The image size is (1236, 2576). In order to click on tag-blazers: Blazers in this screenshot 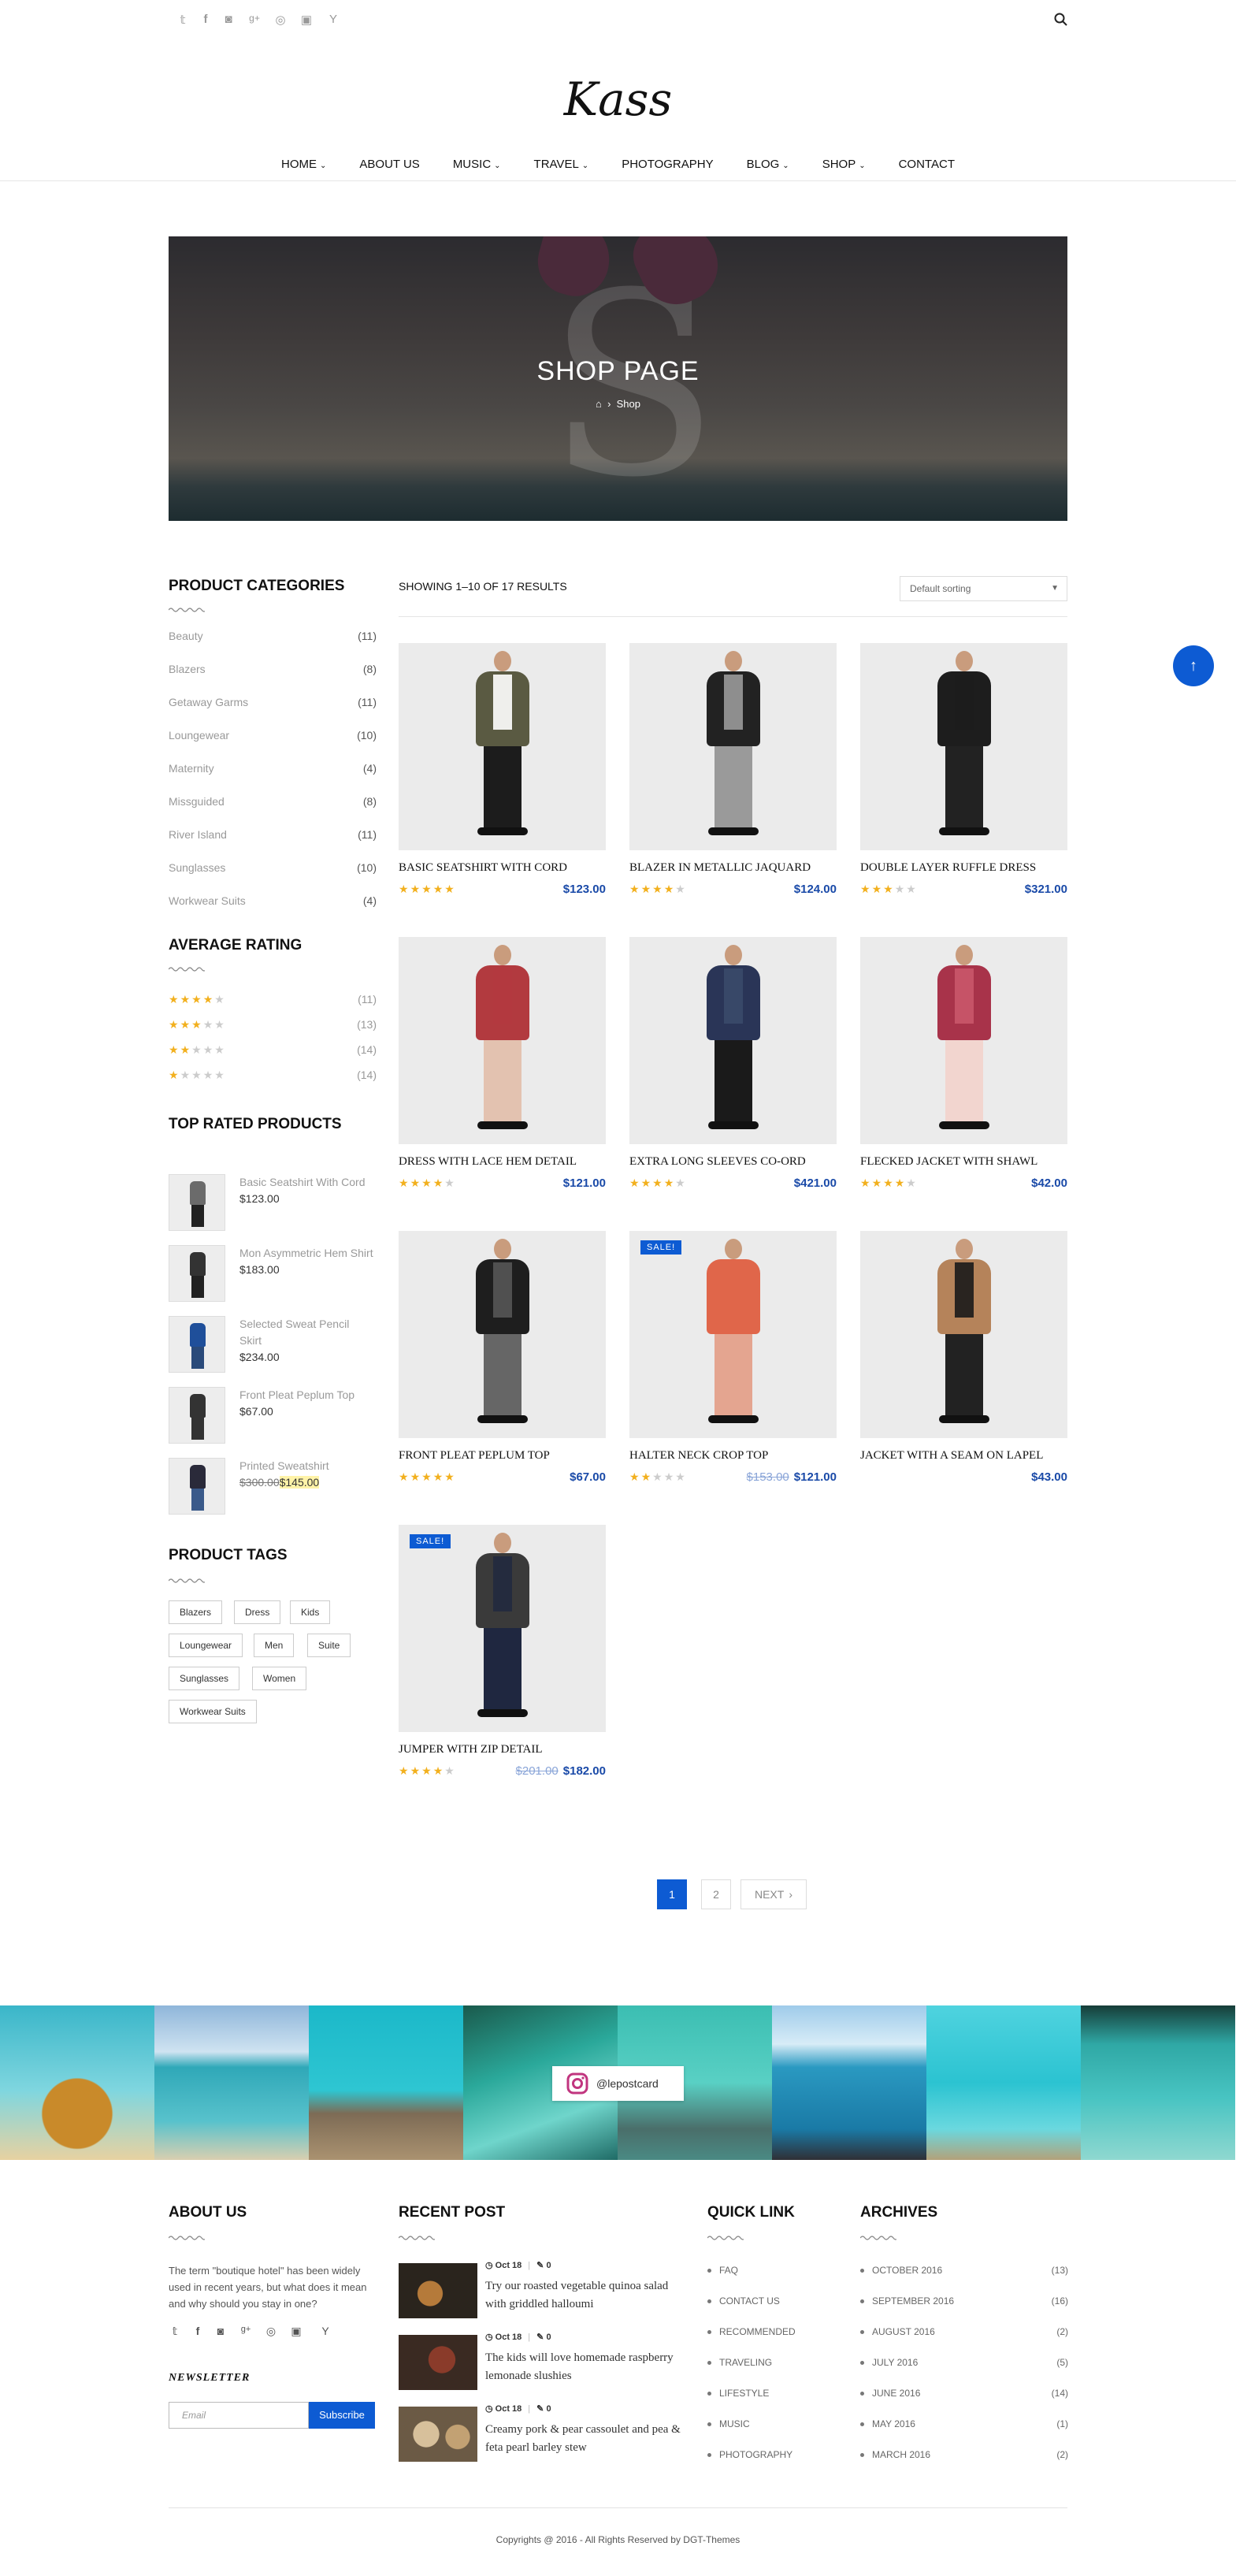, I will do `click(196, 1612)`.